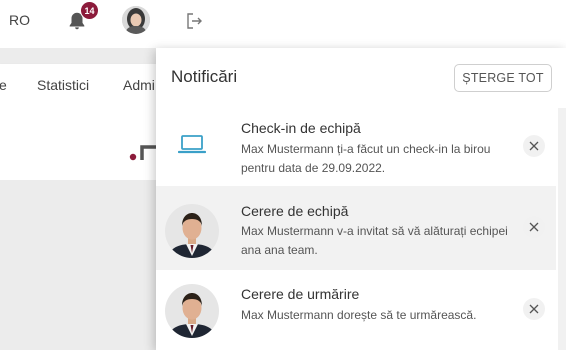 Image resolution: width=566 pixels, height=350 pixels. What do you see at coordinates (192, 144) in the screenshot?
I see `laptop-icon` at bounding box center [192, 144].